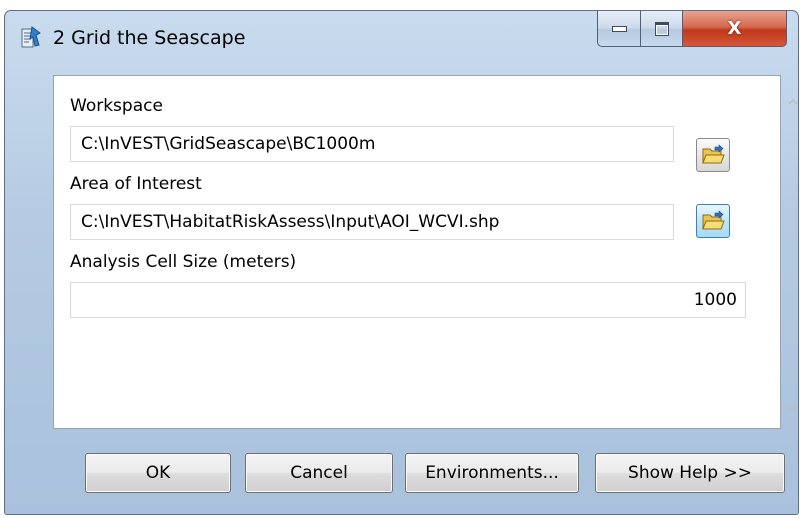 The height and width of the screenshot is (518, 803). Describe the element at coordinates (116, 106) in the screenshot. I see `workspace-label: Workspace` at that location.